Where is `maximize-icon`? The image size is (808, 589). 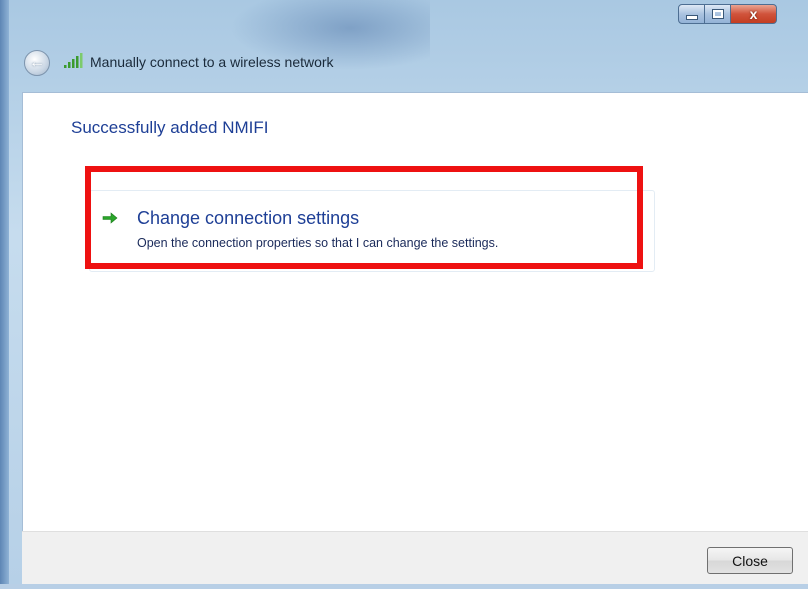
maximize-icon is located at coordinates (717, 14).